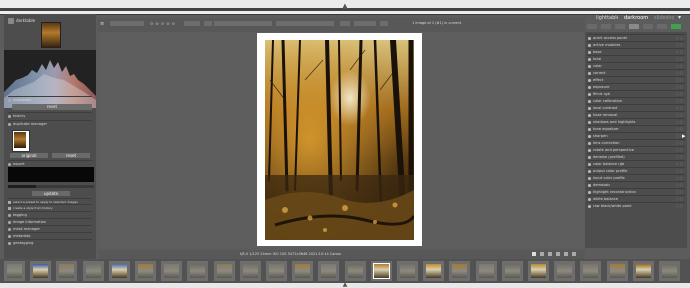 This screenshot has width=690, height=288. Describe the element at coordinates (11, 21) in the screenshot. I see `app-logo-icon` at that location.